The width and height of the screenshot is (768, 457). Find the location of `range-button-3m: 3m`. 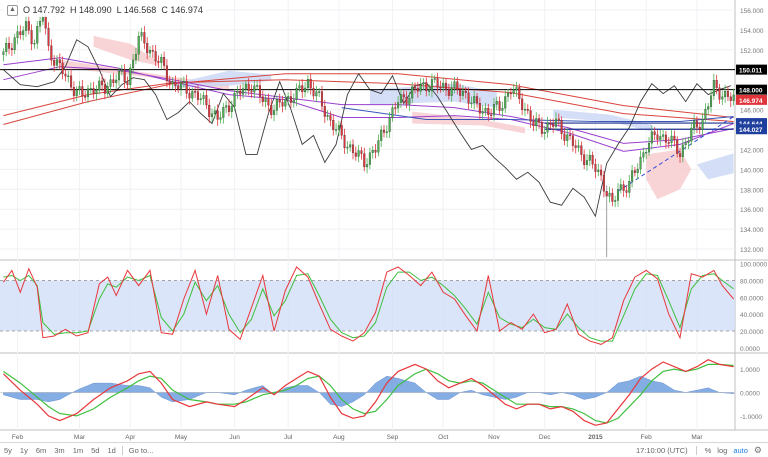

range-button-3m: 3m is located at coordinates (59, 450).